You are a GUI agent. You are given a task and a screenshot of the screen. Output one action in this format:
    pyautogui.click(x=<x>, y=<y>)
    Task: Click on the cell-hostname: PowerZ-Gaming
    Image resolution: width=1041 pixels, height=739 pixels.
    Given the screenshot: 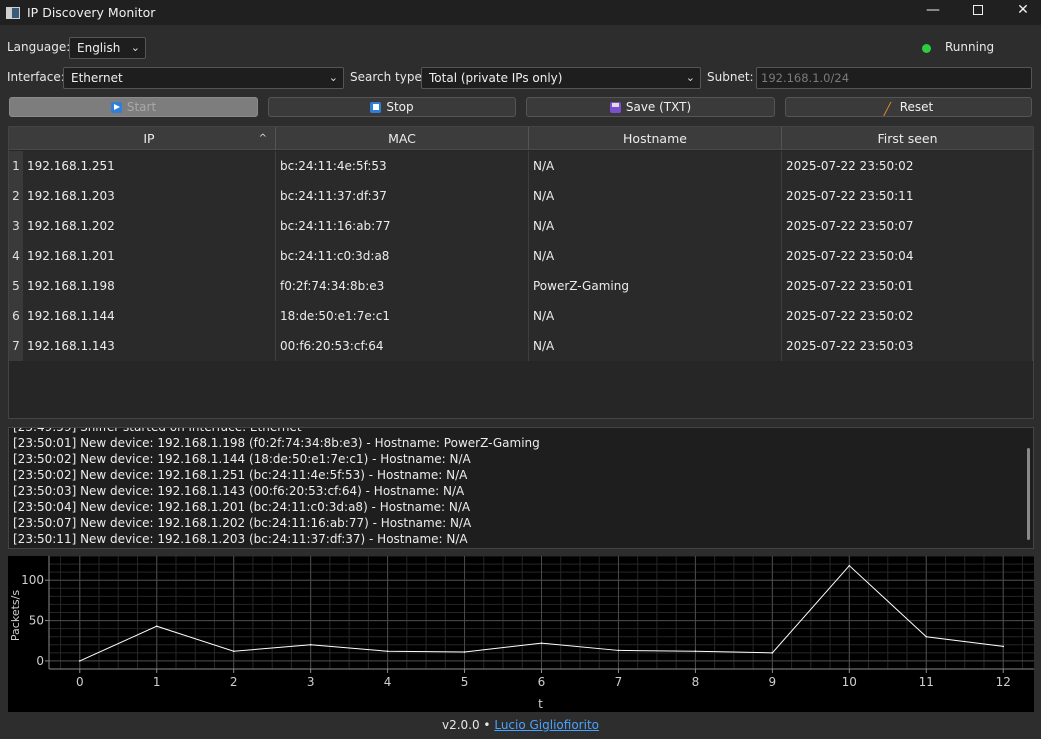 What is the action you would take?
    pyautogui.click(x=655, y=286)
    